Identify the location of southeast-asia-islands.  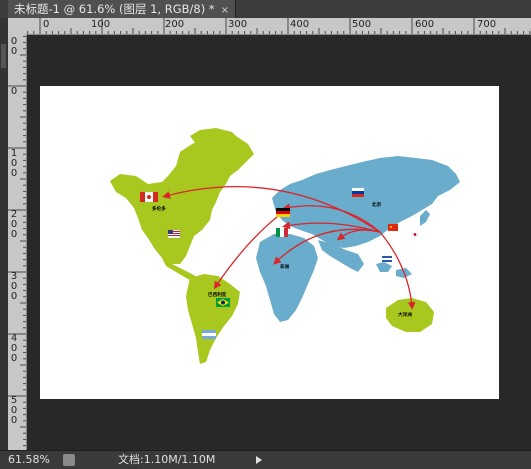
(394, 270).